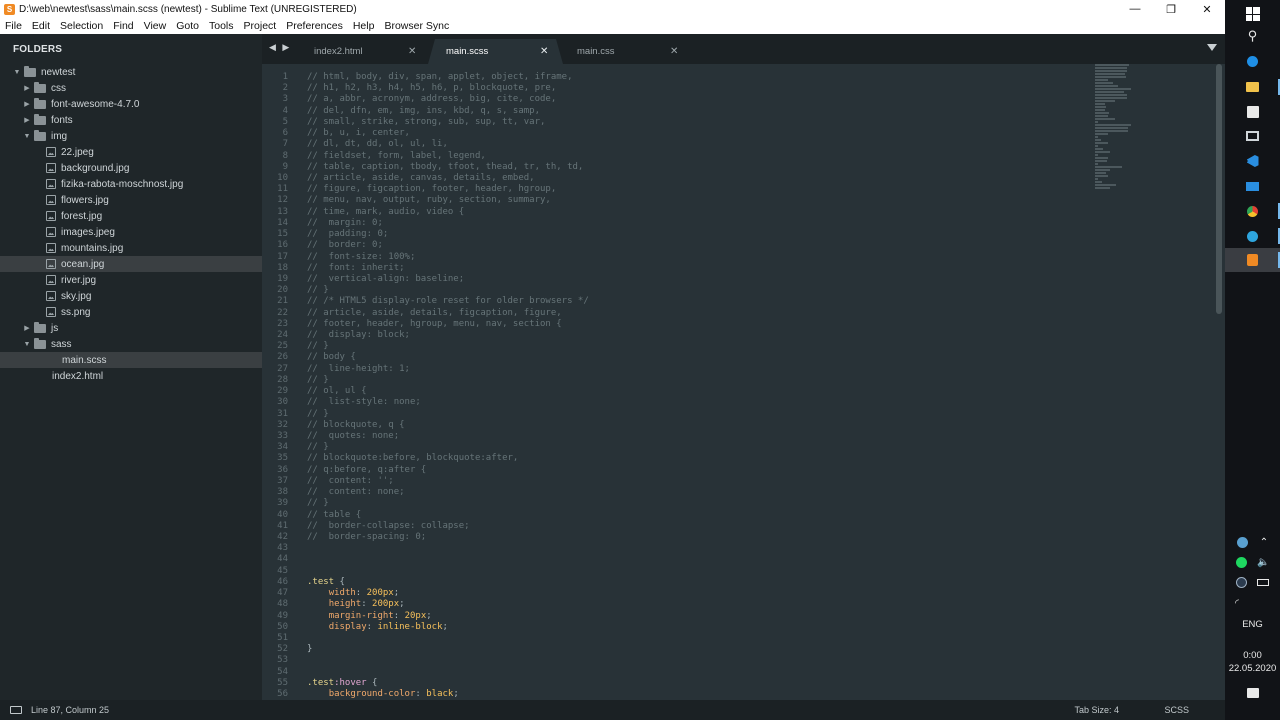 Image resolution: width=1280 pixels, height=720 pixels. Describe the element at coordinates (697, 627) in the screenshot. I see `code-line: display: inline-block;` at that location.